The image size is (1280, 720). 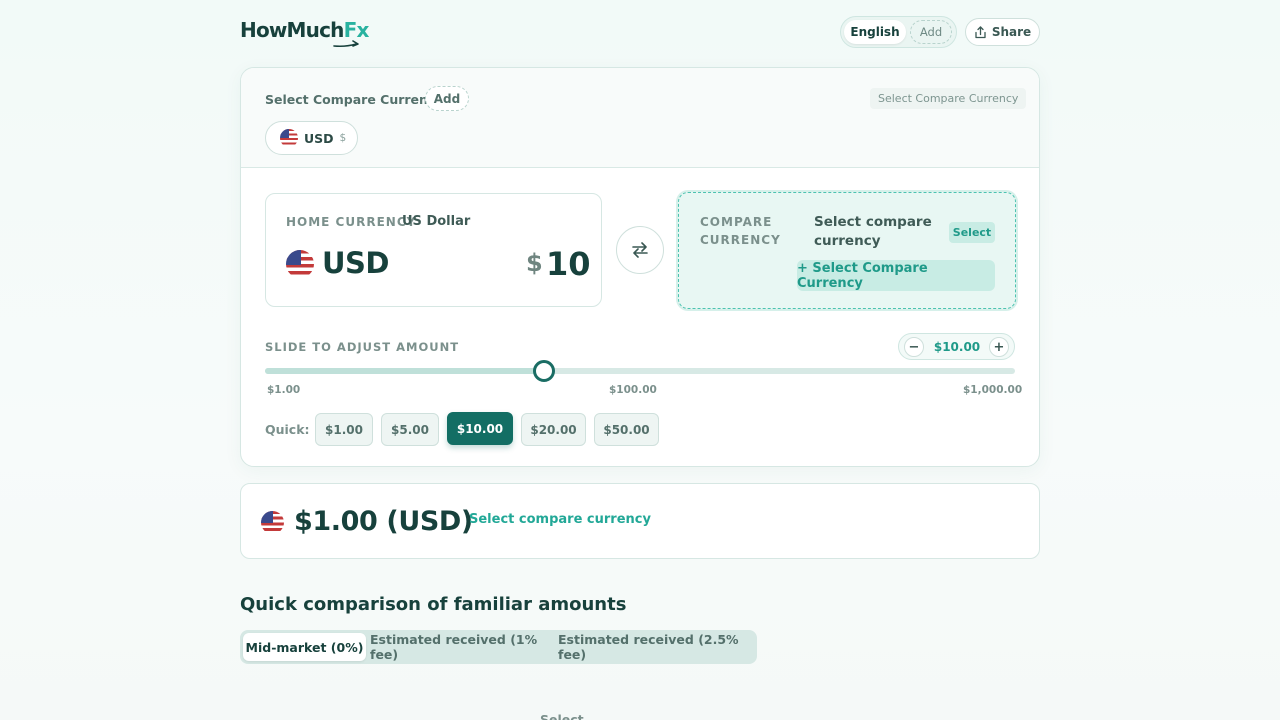 I want to click on below-fold-text: Select, so click(x=562, y=716).